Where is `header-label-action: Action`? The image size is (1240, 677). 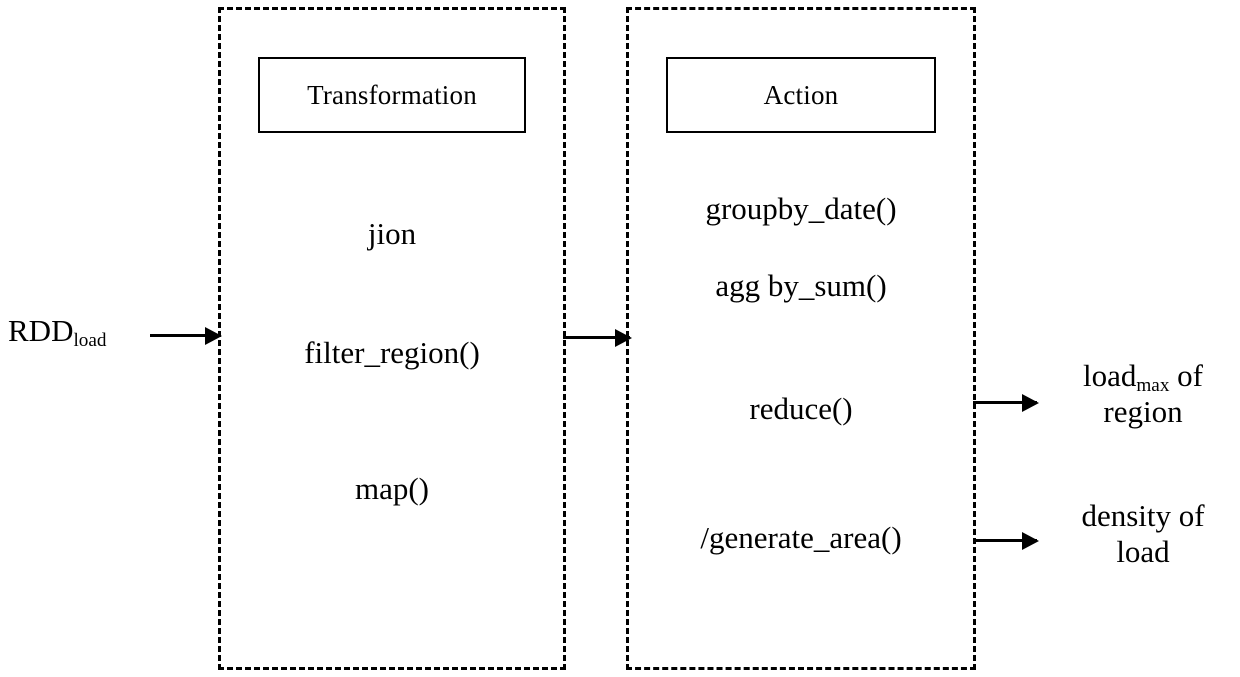 header-label-action: Action is located at coordinates (801, 94).